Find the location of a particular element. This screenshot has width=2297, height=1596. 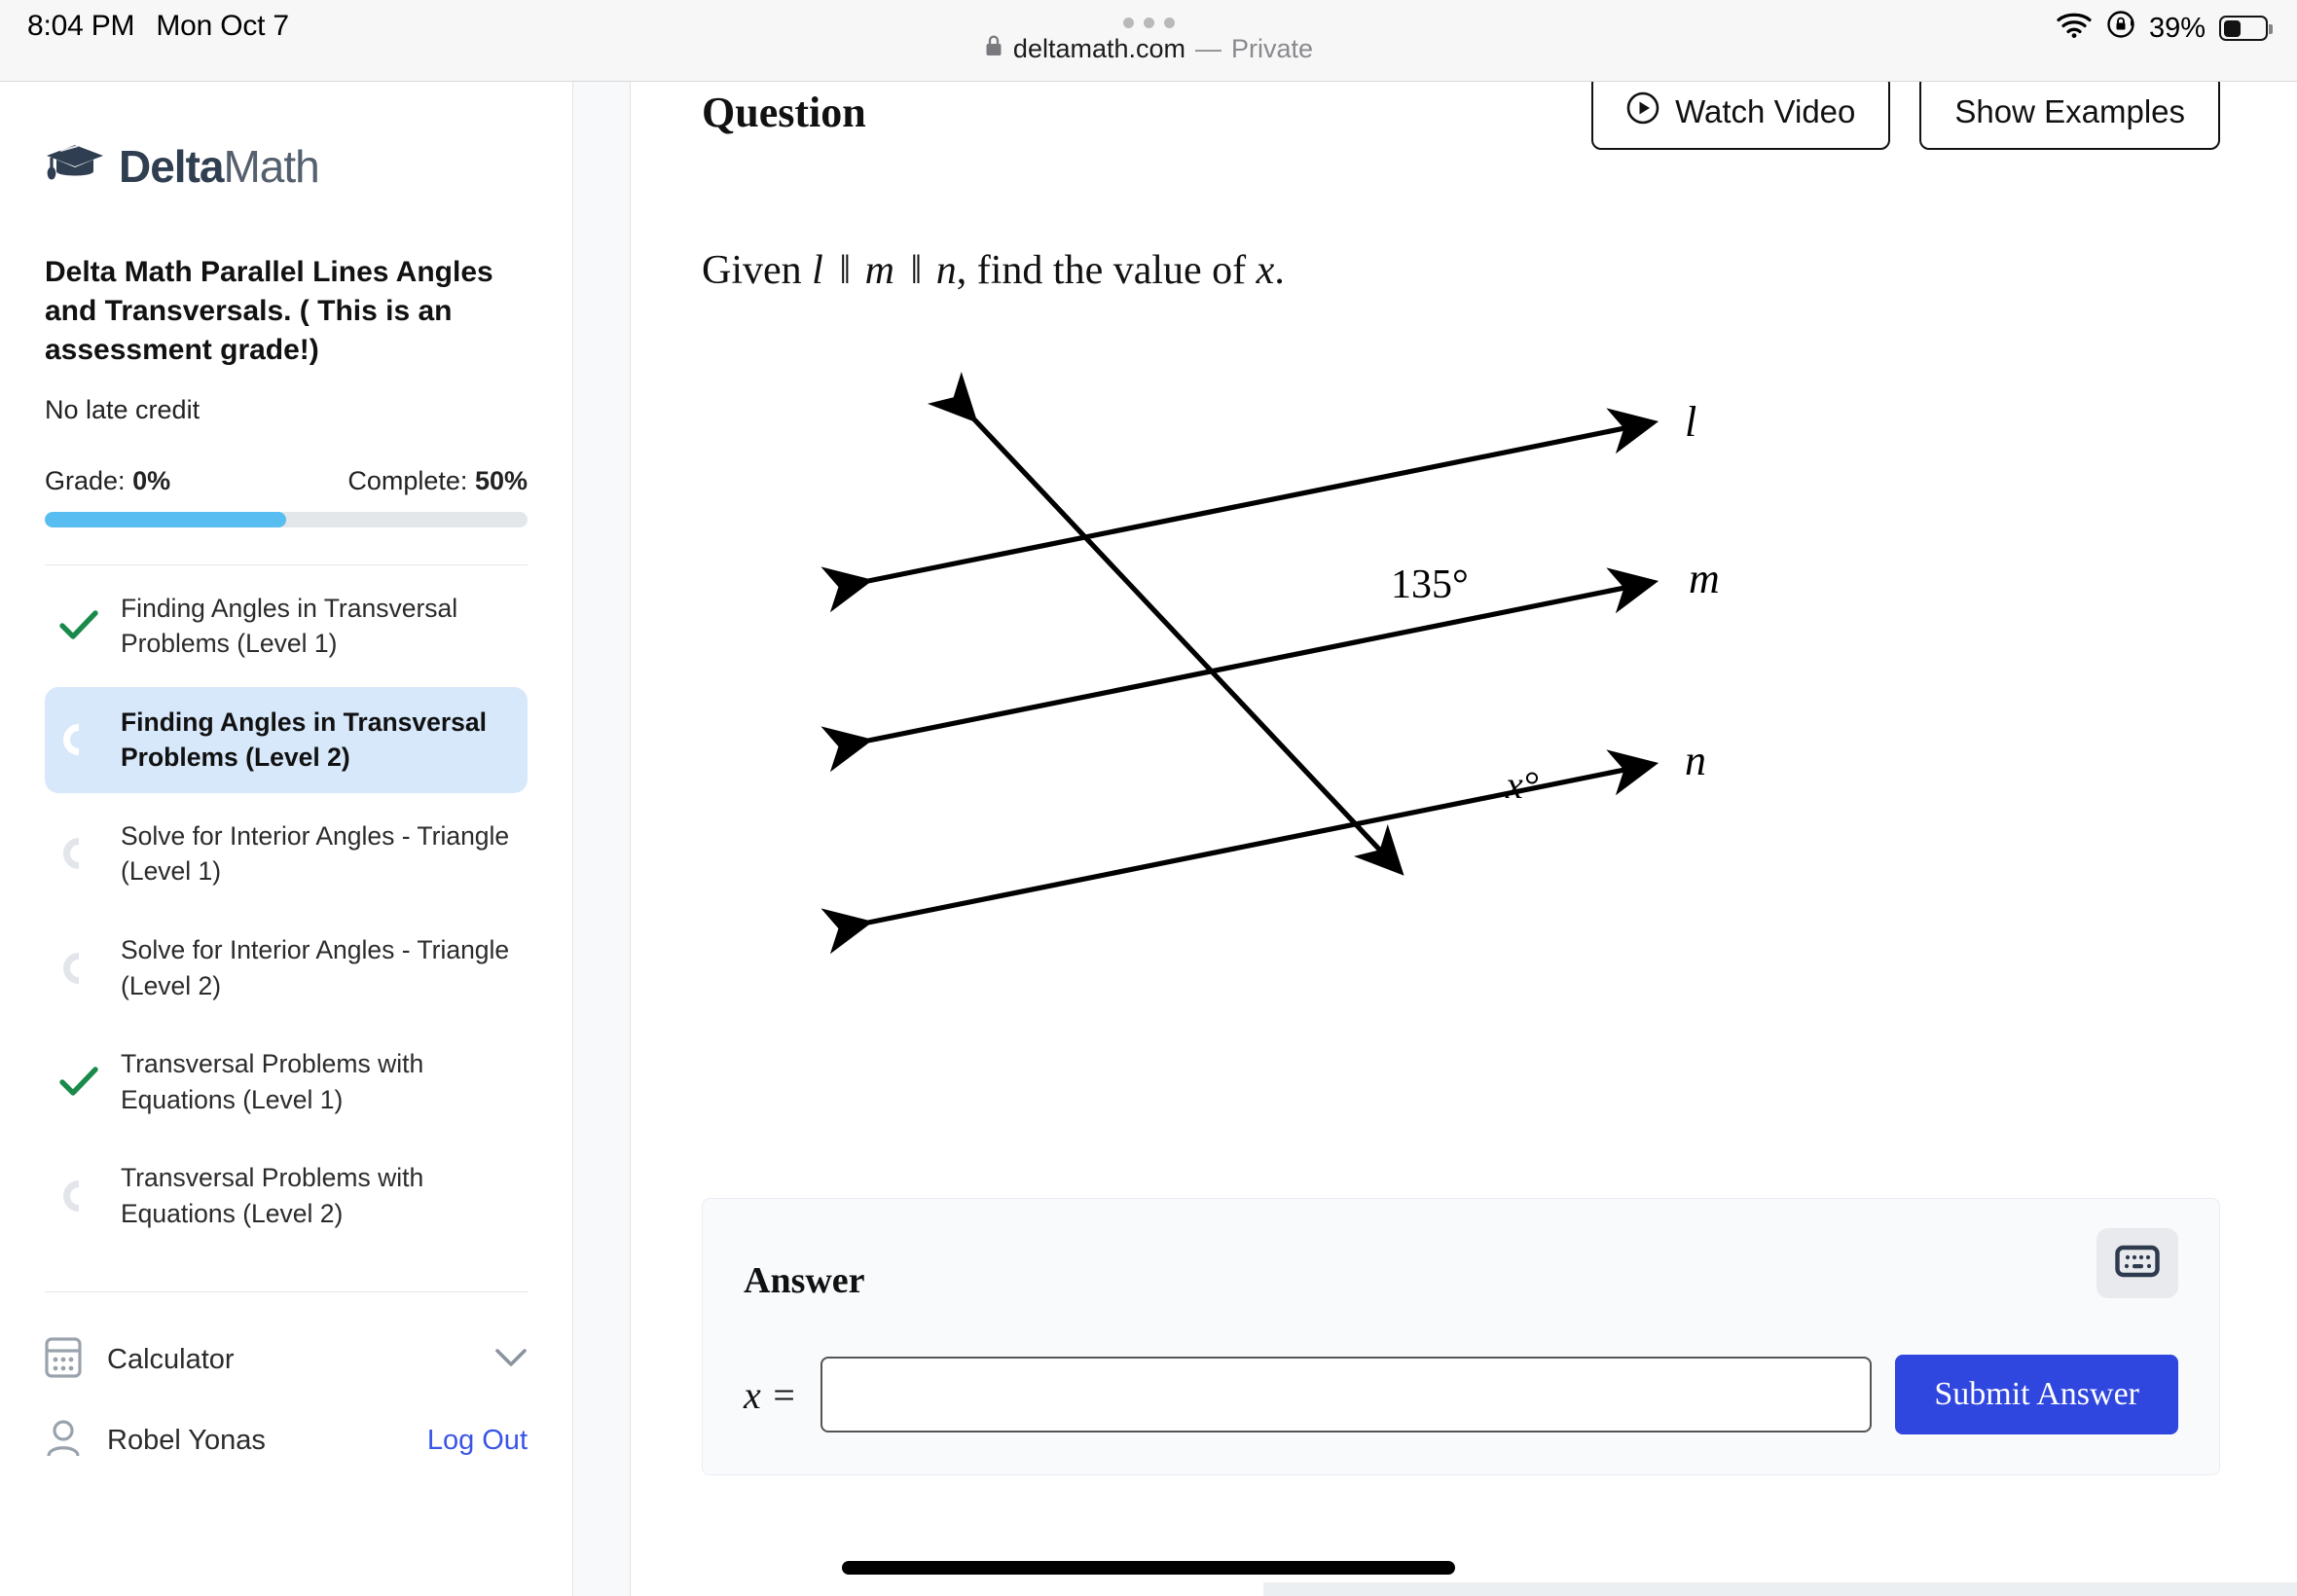

show-examples-label: Show Examples is located at coordinates (2069, 111).